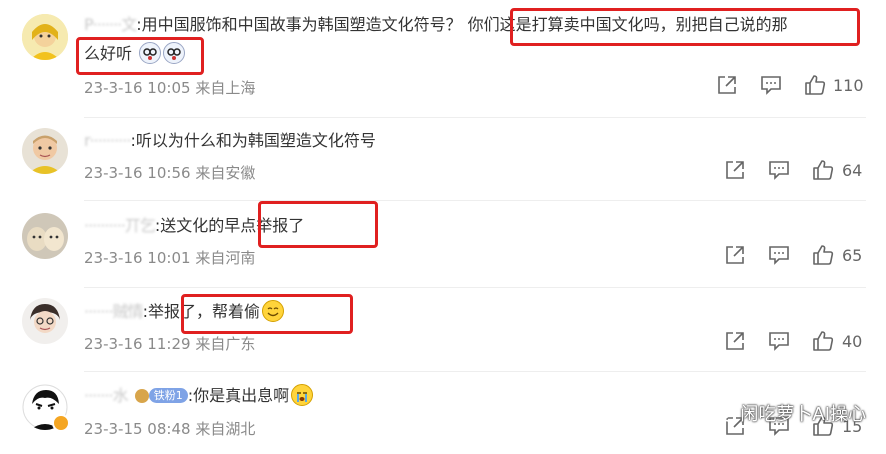 Image resolution: width=886 pixels, height=454 pixels. I want to click on like-count: 110, so click(848, 85).